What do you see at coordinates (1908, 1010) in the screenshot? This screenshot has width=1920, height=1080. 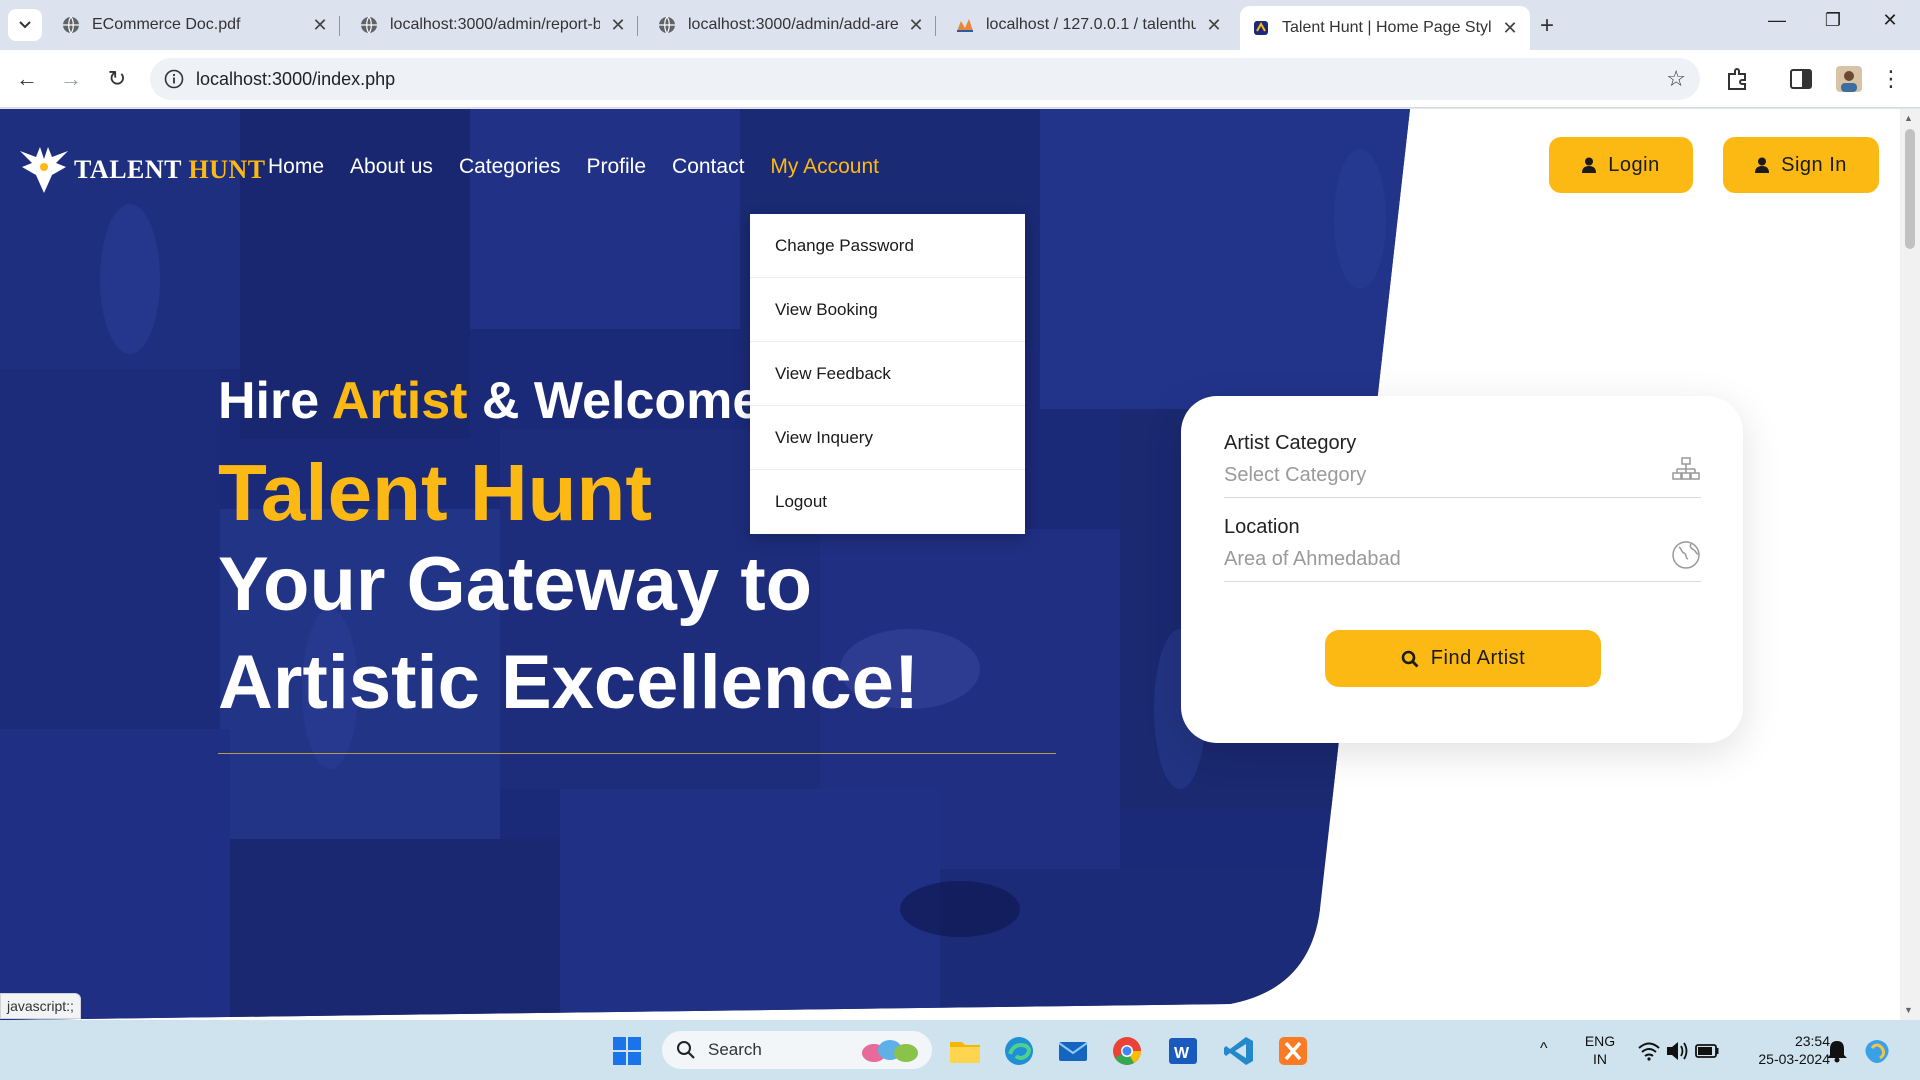 I see `scroll-down-icon: ▼` at bounding box center [1908, 1010].